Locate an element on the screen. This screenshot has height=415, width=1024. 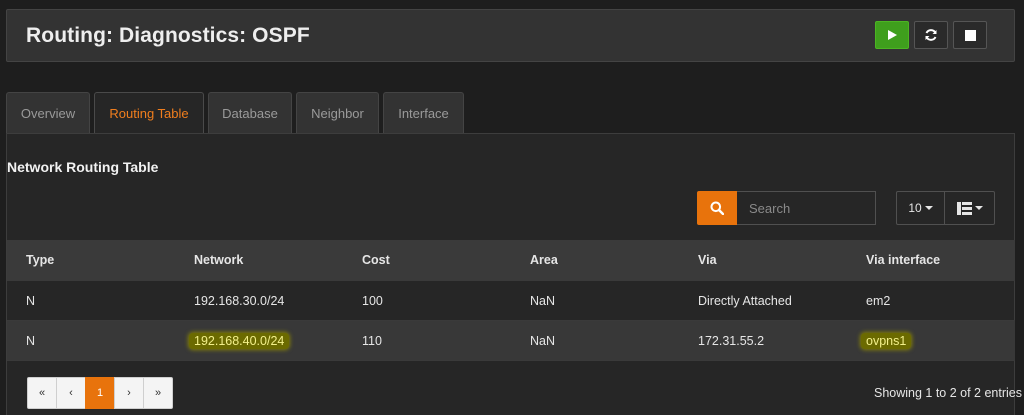
next-page-button: › is located at coordinates (129, 393).